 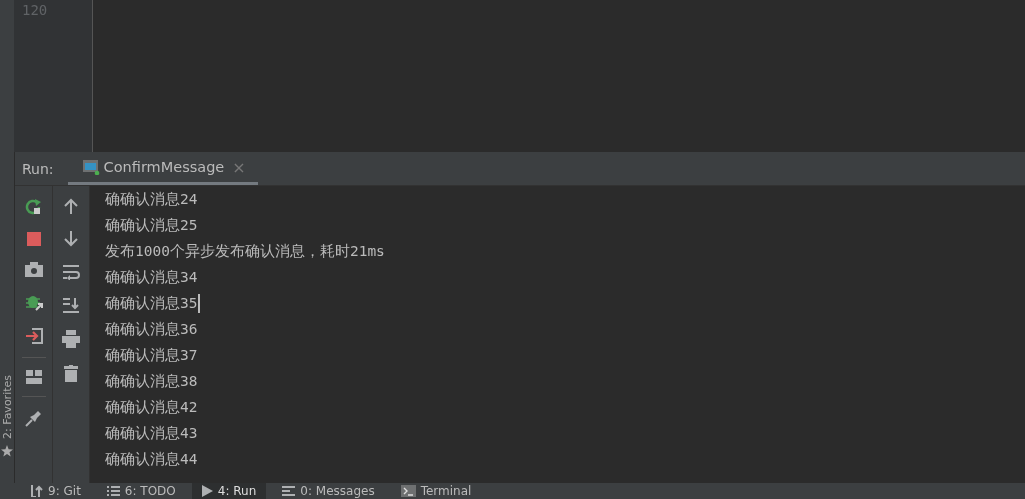 What do you see at coordinates (38, 169) in the screenshot?
I see `run-label: Run:` at bounding box center [38, 169].